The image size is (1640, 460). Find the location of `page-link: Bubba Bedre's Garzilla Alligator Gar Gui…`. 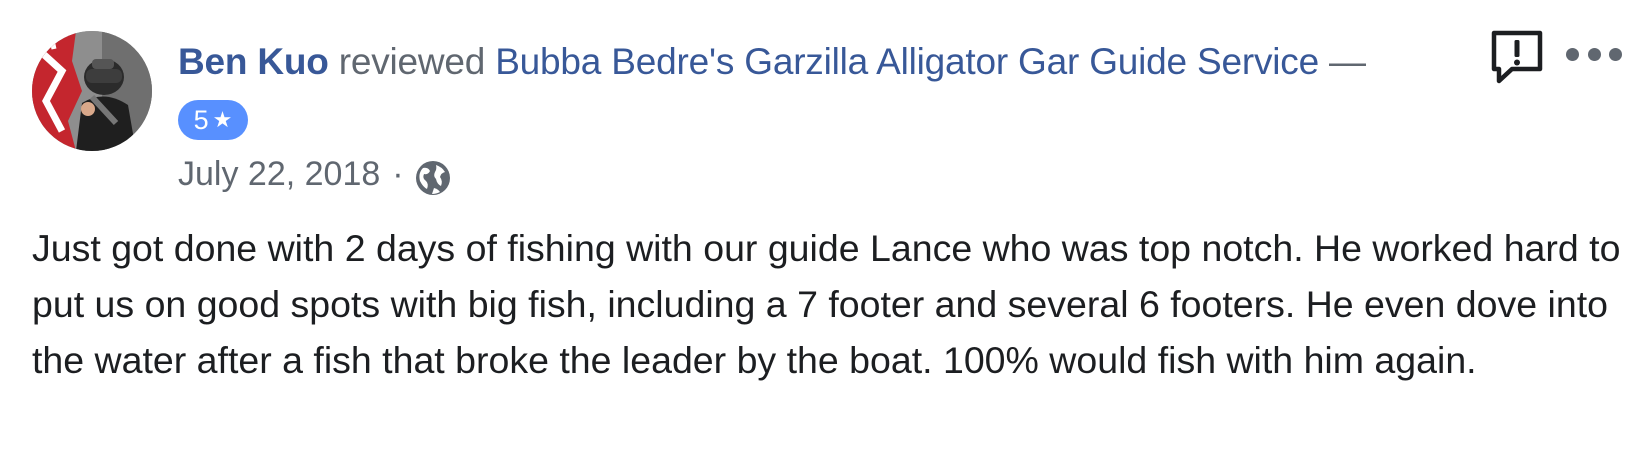

page-link: Bubba Bedre's Garzilla Alligator Gar Gui… is located at coordinates (907, 62).